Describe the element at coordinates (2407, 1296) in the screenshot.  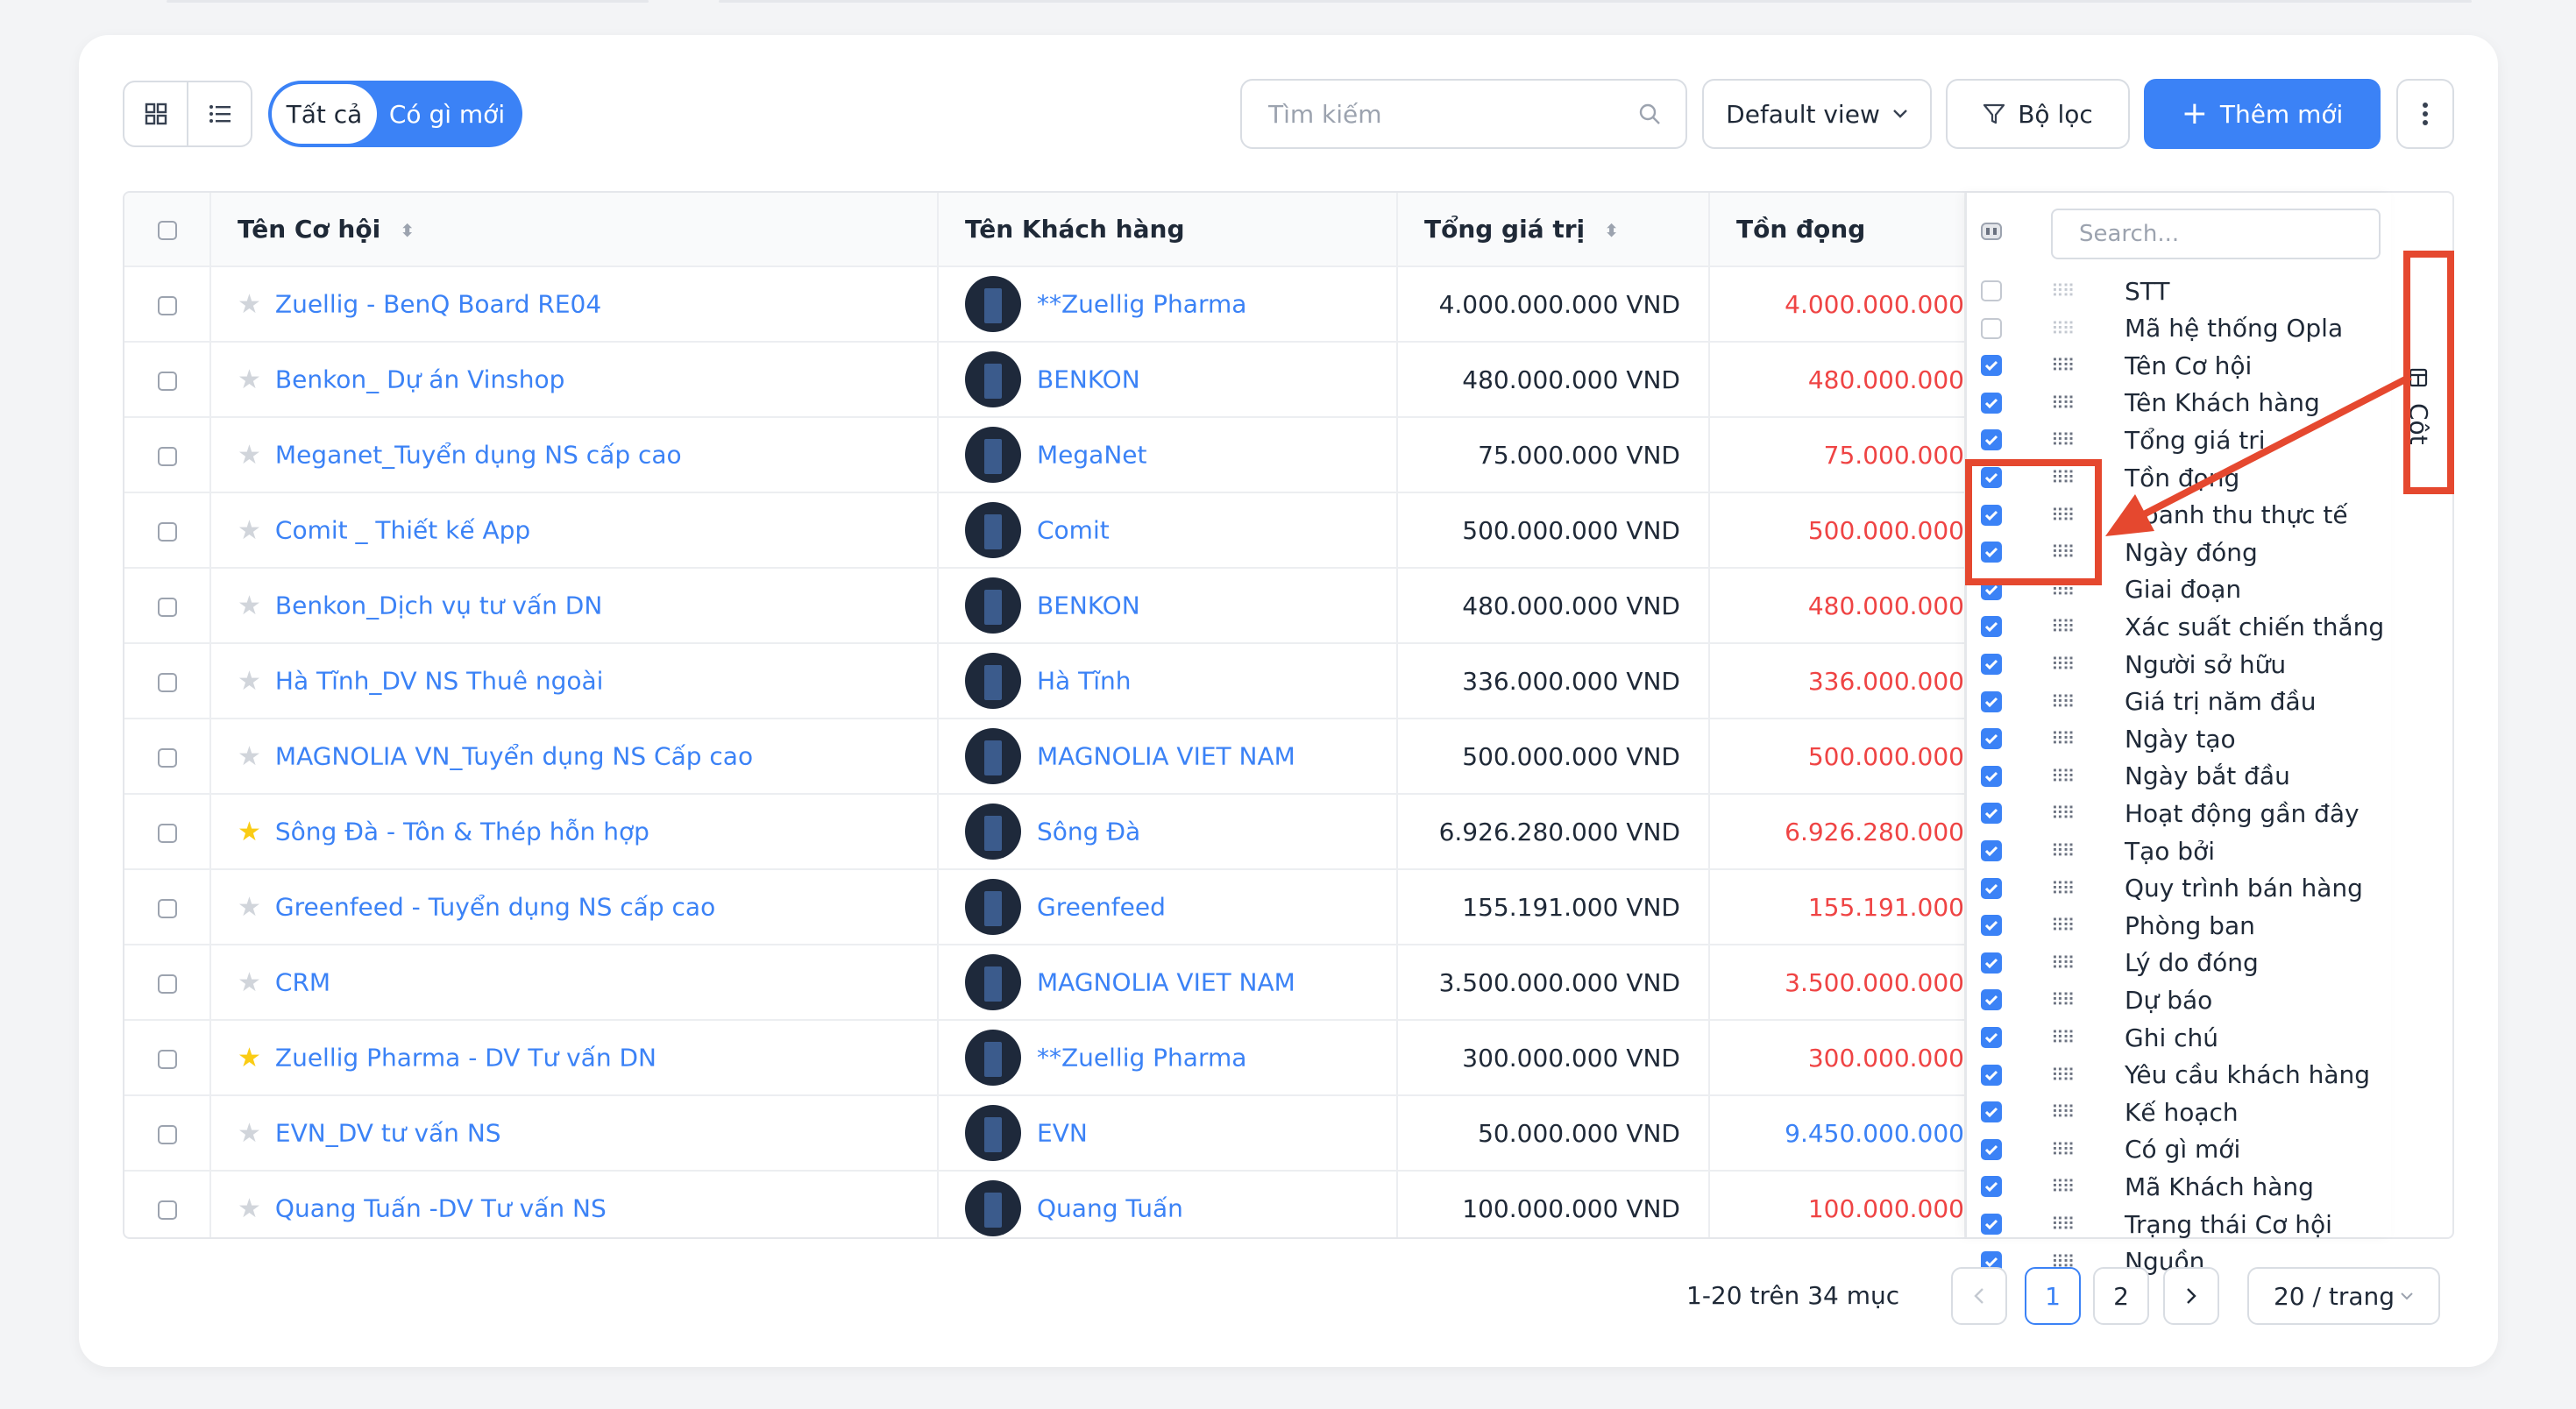
I see `chevron-down-icon` at that location.